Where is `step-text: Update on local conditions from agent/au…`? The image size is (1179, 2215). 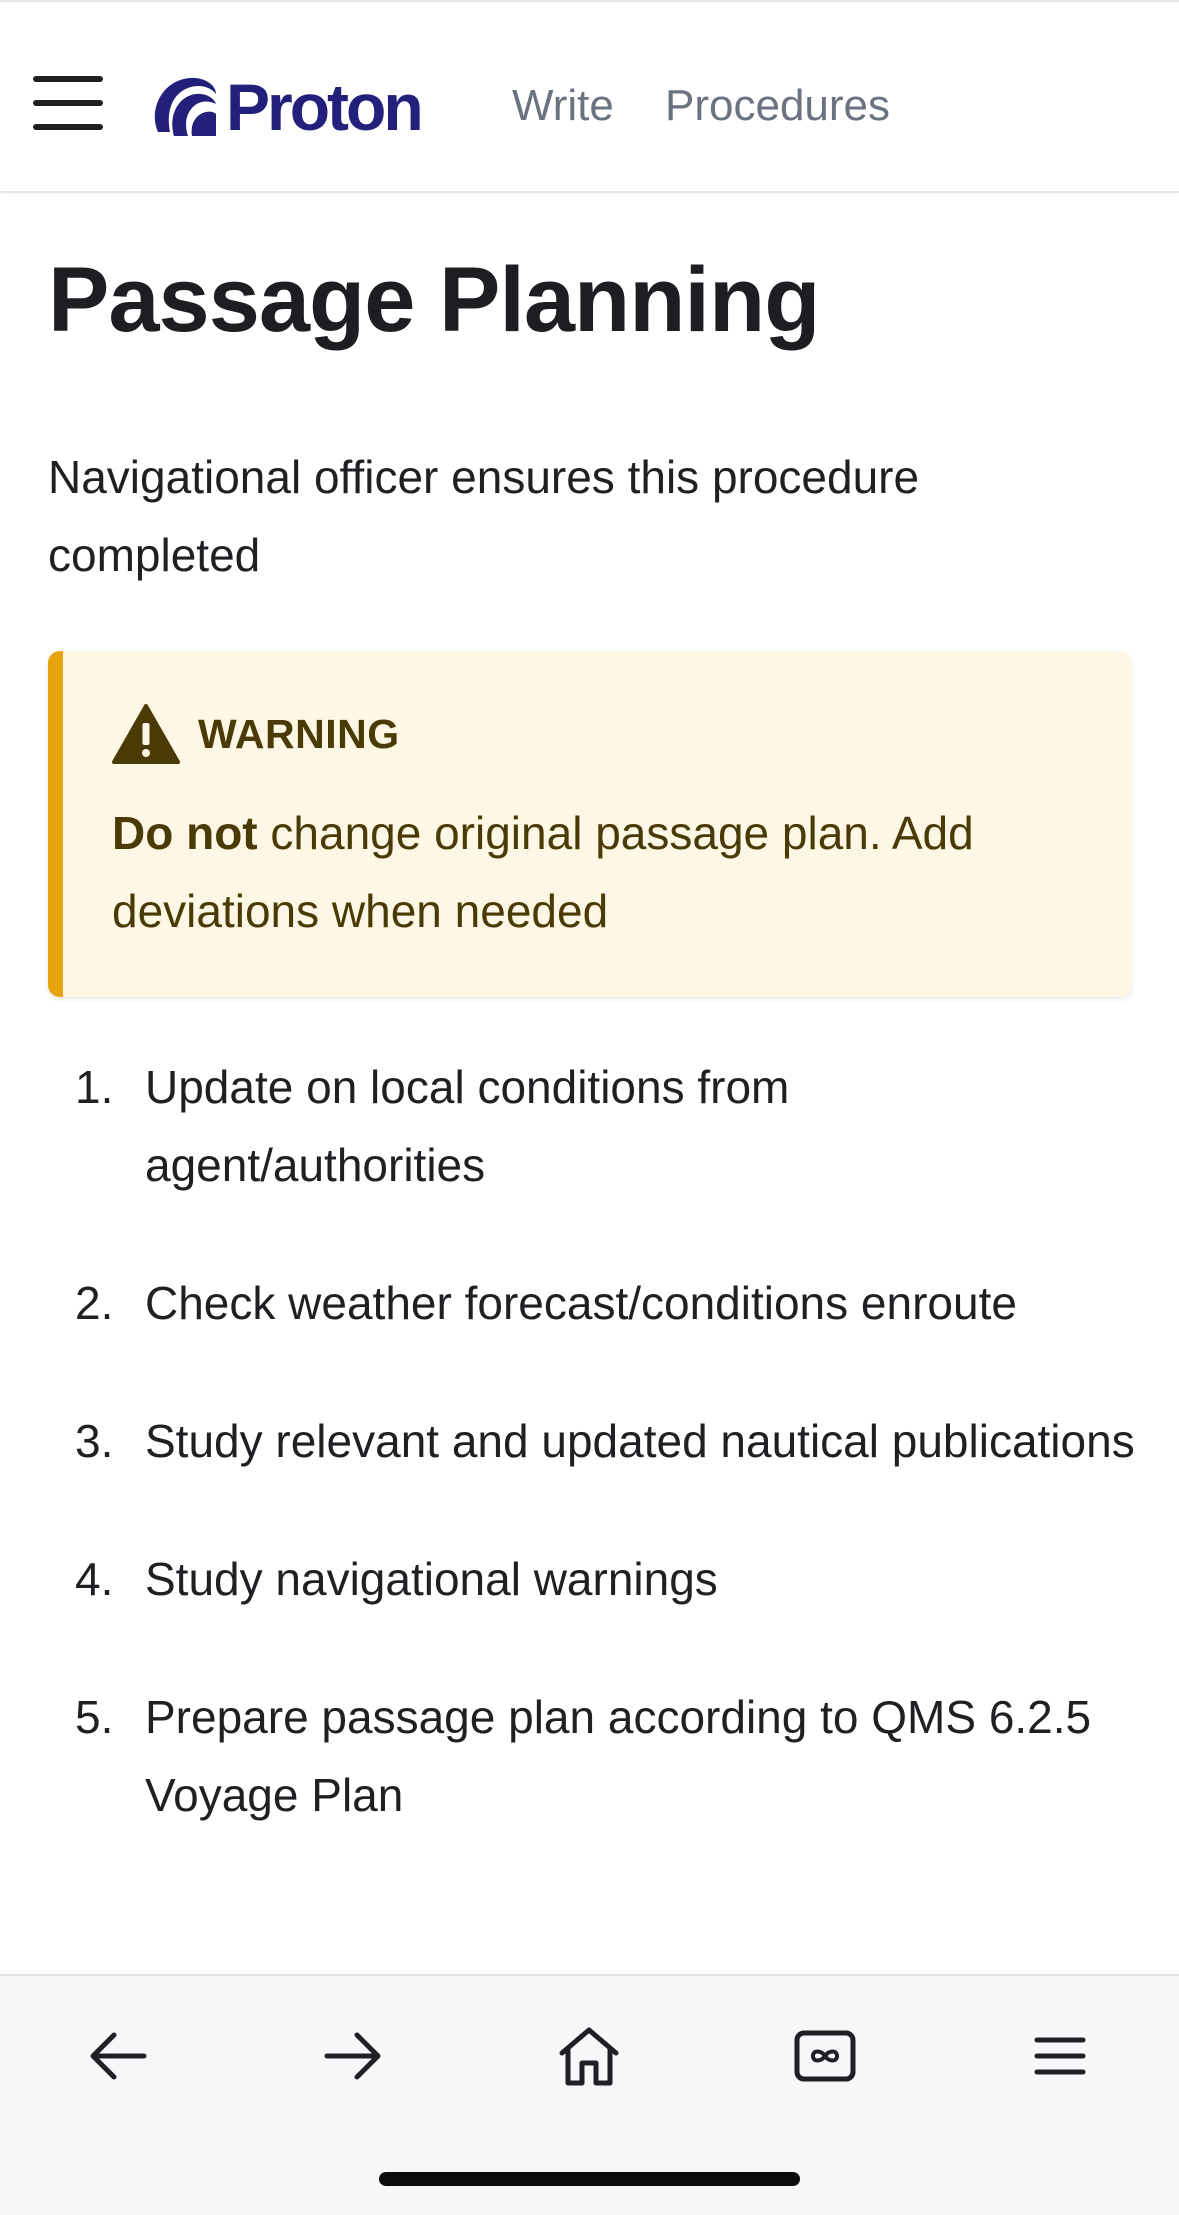 step-text: Update on local conditions from agent/au… is located at coordinates (467, 1126).